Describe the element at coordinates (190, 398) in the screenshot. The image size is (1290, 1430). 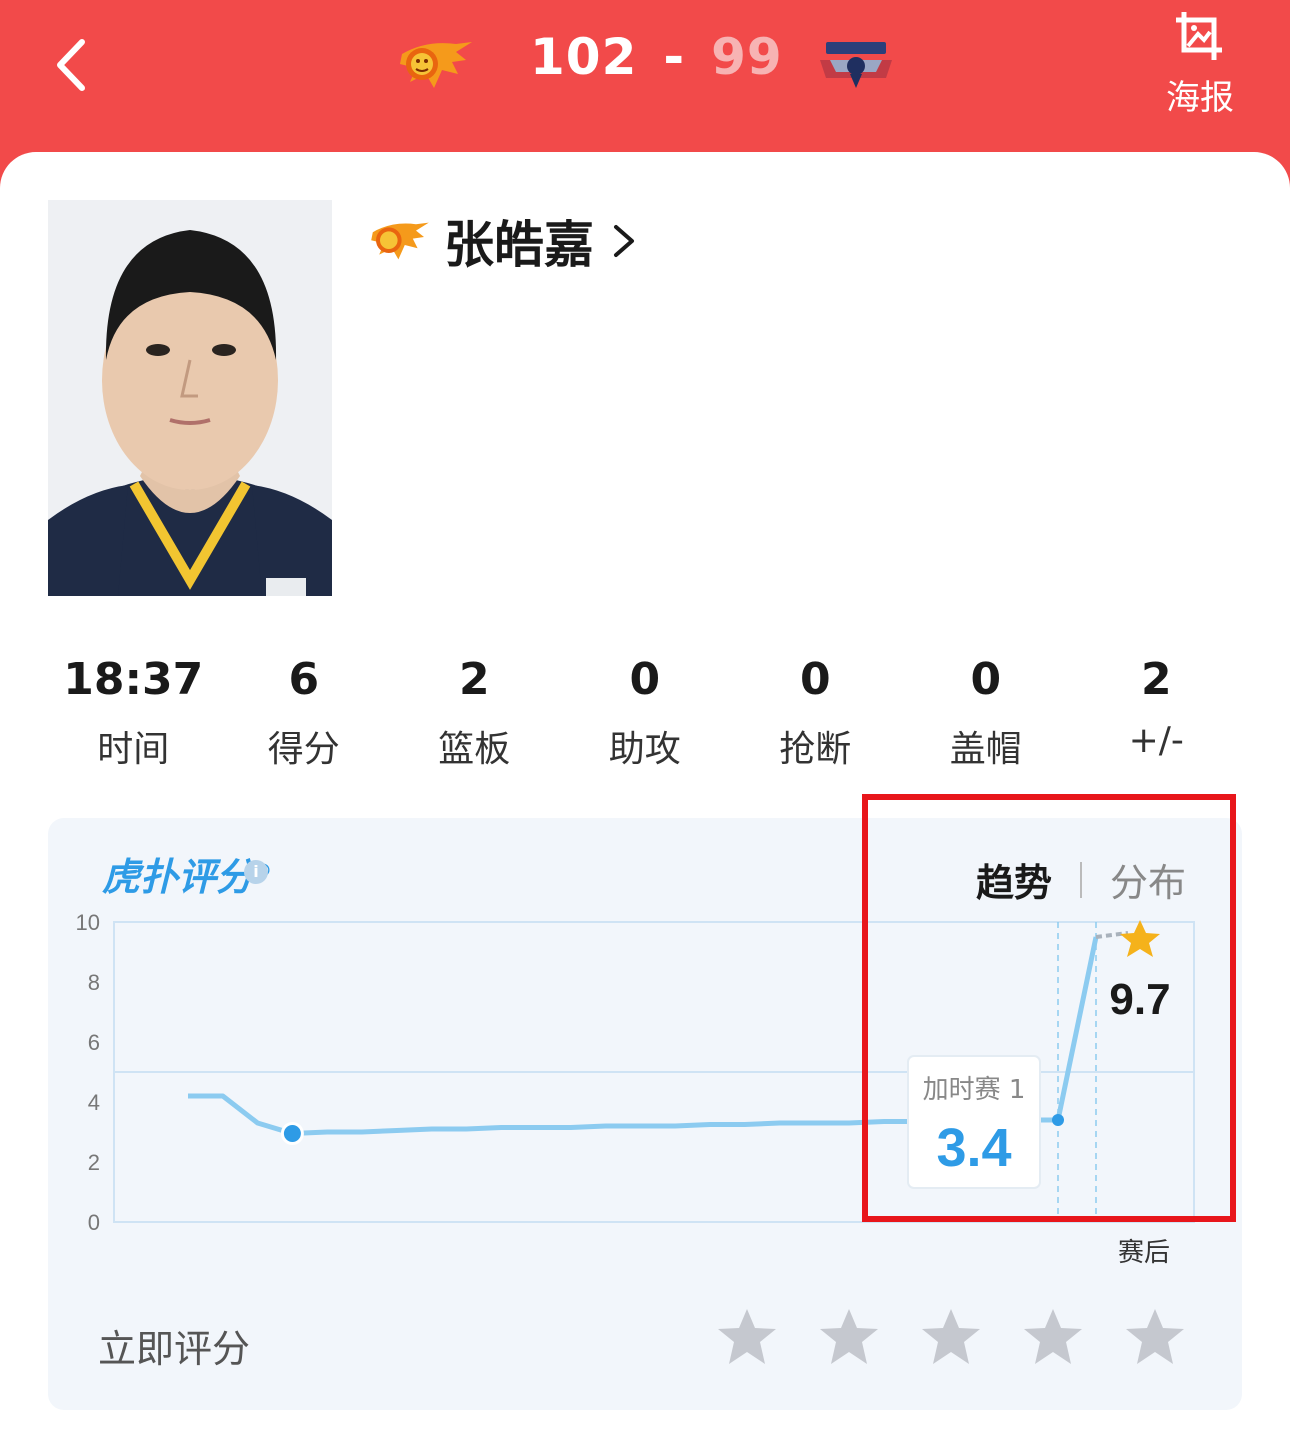
I see `player-photo` at that location.